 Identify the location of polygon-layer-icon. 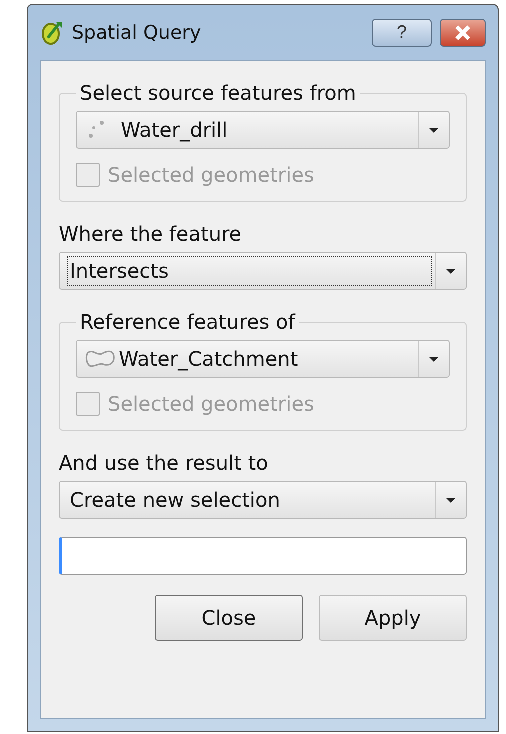
(101, 359).